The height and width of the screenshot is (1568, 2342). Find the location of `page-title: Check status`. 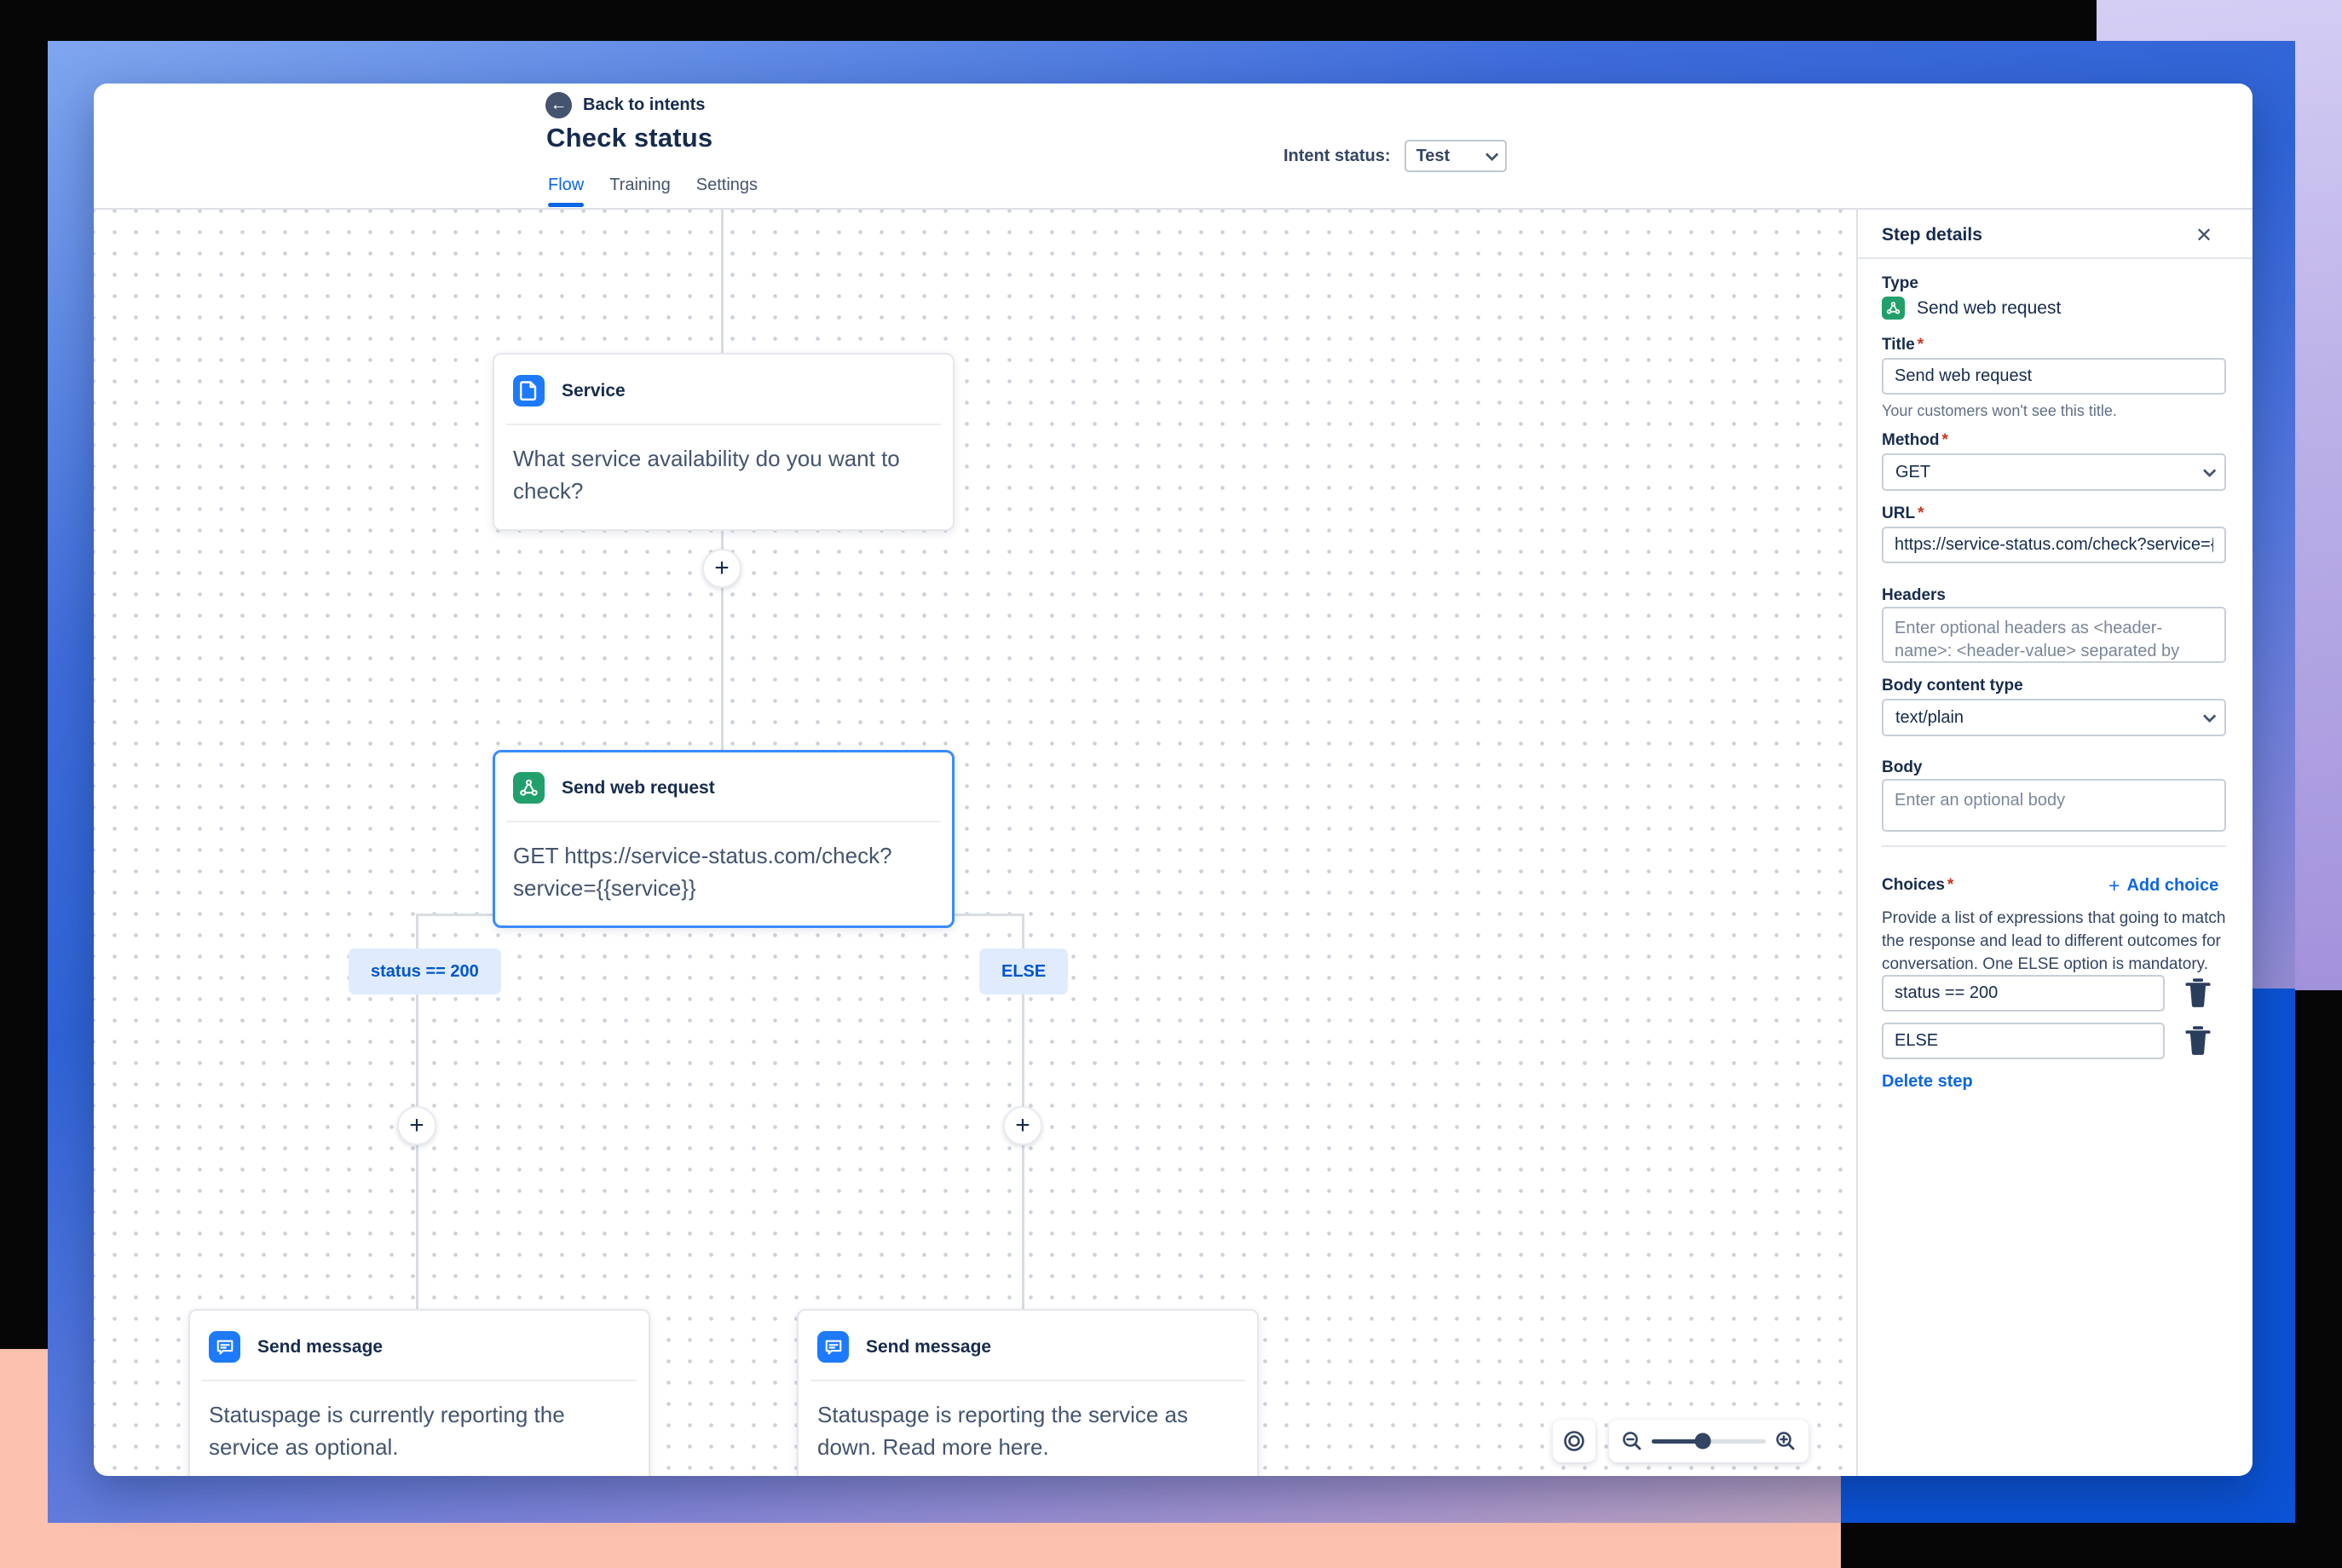

page-title: Check status is located at coordinates (629, 138).